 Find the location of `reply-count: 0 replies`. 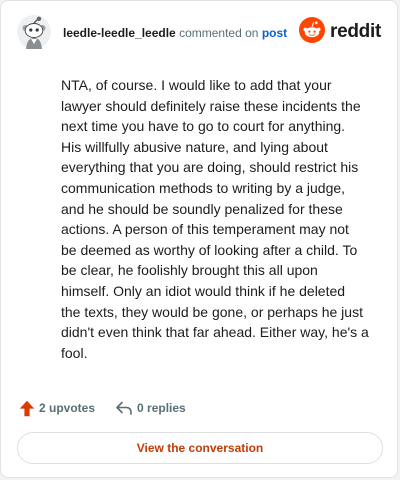

reply-count: 0 replies is located at coordinates (161, 408).